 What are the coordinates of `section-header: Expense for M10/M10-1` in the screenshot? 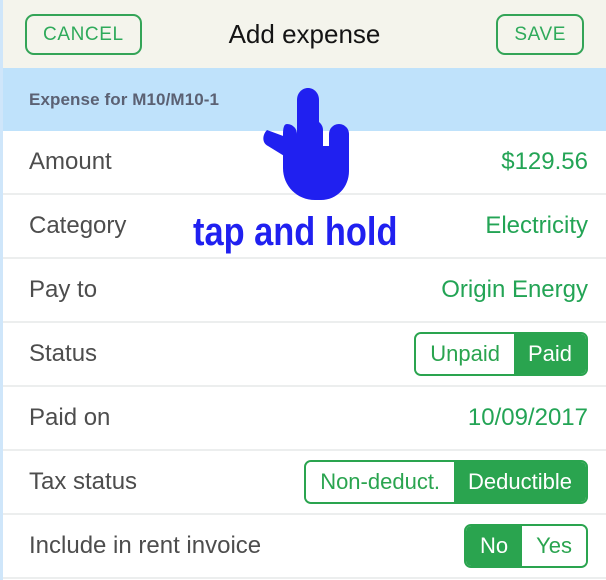 It's located at (304, 99).